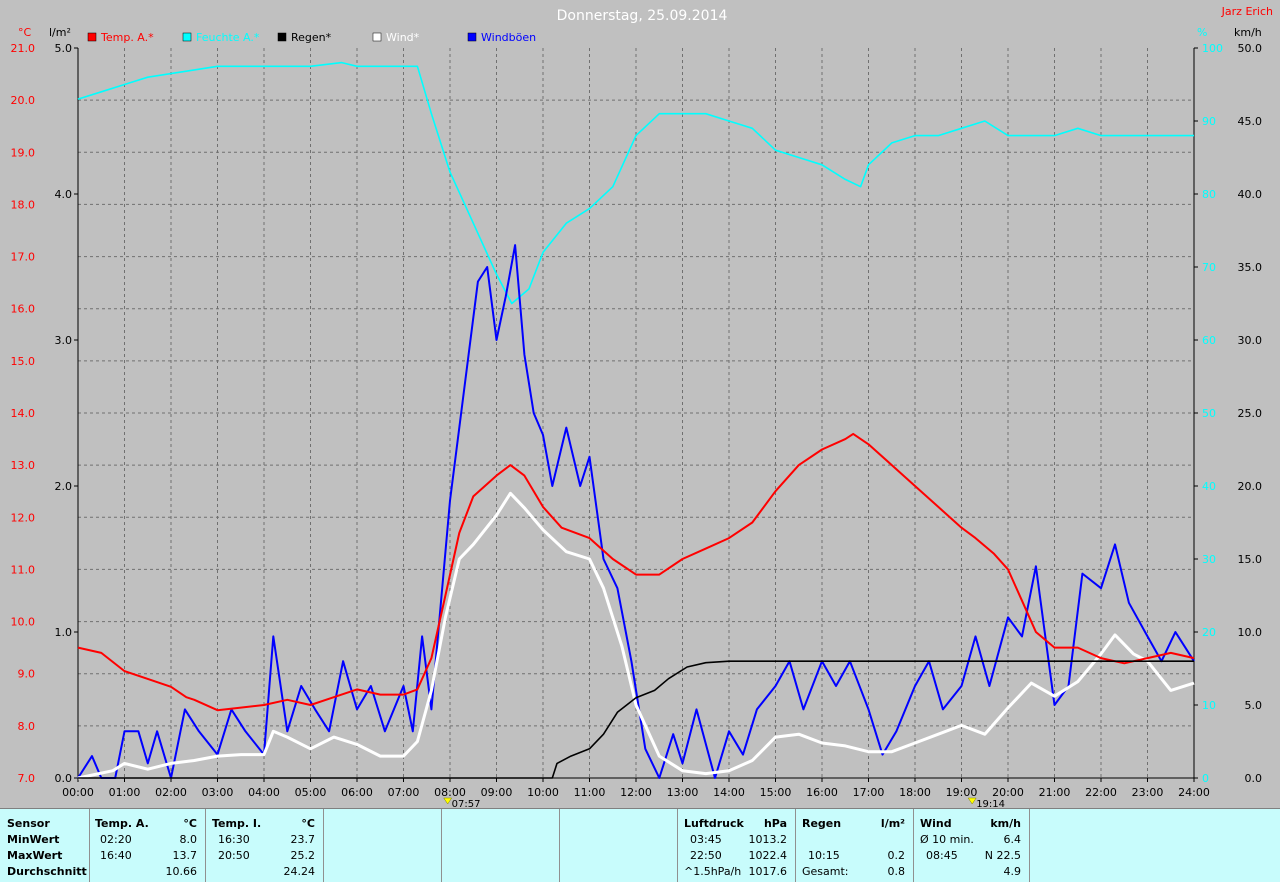  I want to click on rain-tick-label: 2.0, so click(64, 486).